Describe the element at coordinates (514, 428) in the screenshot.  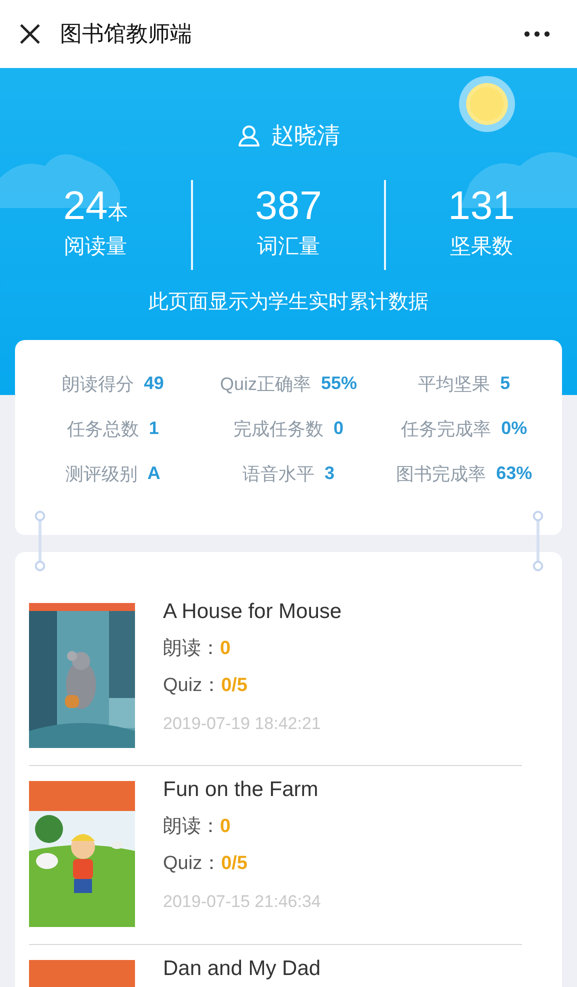
I see `metric-value: 0%` at that location.